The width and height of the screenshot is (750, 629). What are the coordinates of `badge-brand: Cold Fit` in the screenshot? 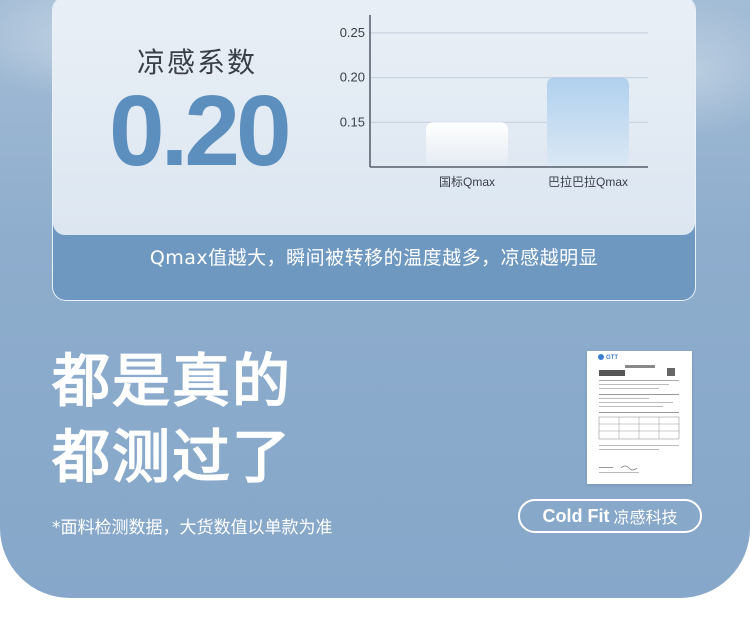 It's located at (576, 515).